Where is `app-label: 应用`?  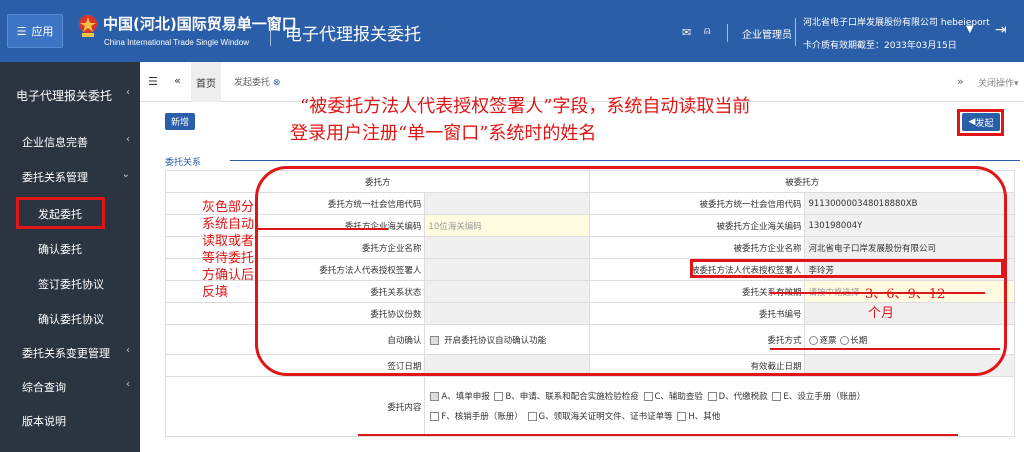 app-label: 应用 is located at coordinates (42, 31).